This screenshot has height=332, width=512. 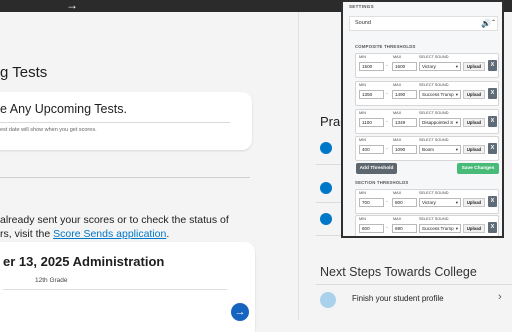 I want to click on max-input: 690, so click(x=404, y=228).